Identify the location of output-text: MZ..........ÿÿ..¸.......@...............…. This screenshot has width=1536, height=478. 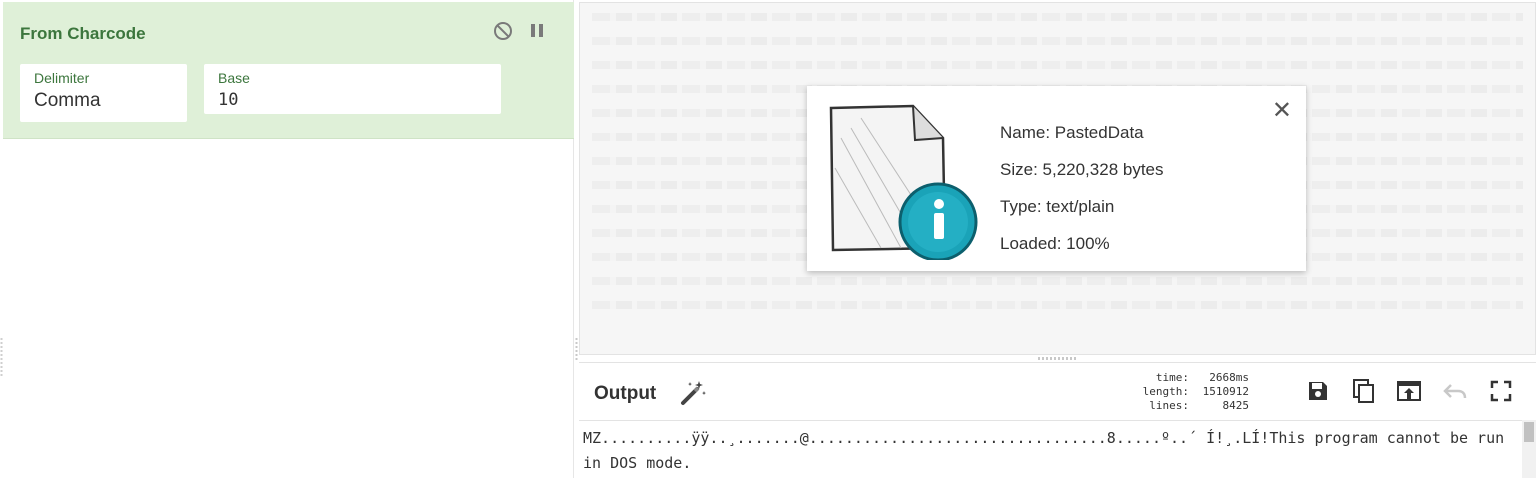
(1050, 449).